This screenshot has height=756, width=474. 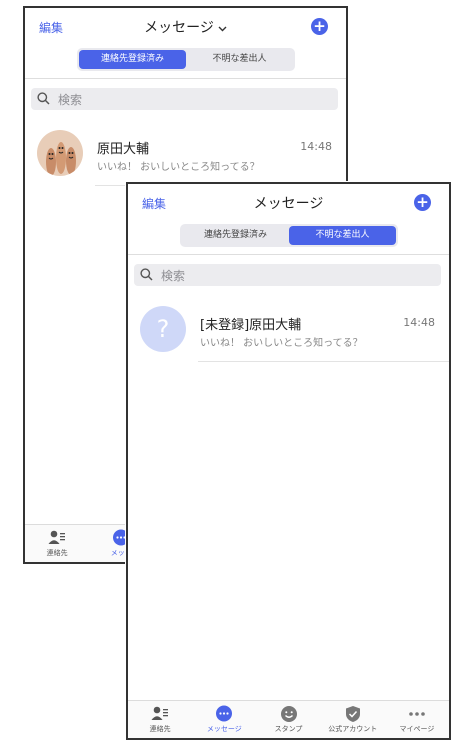 I want to click on tab-messages: メッセージ, so click(x=224, y=719).